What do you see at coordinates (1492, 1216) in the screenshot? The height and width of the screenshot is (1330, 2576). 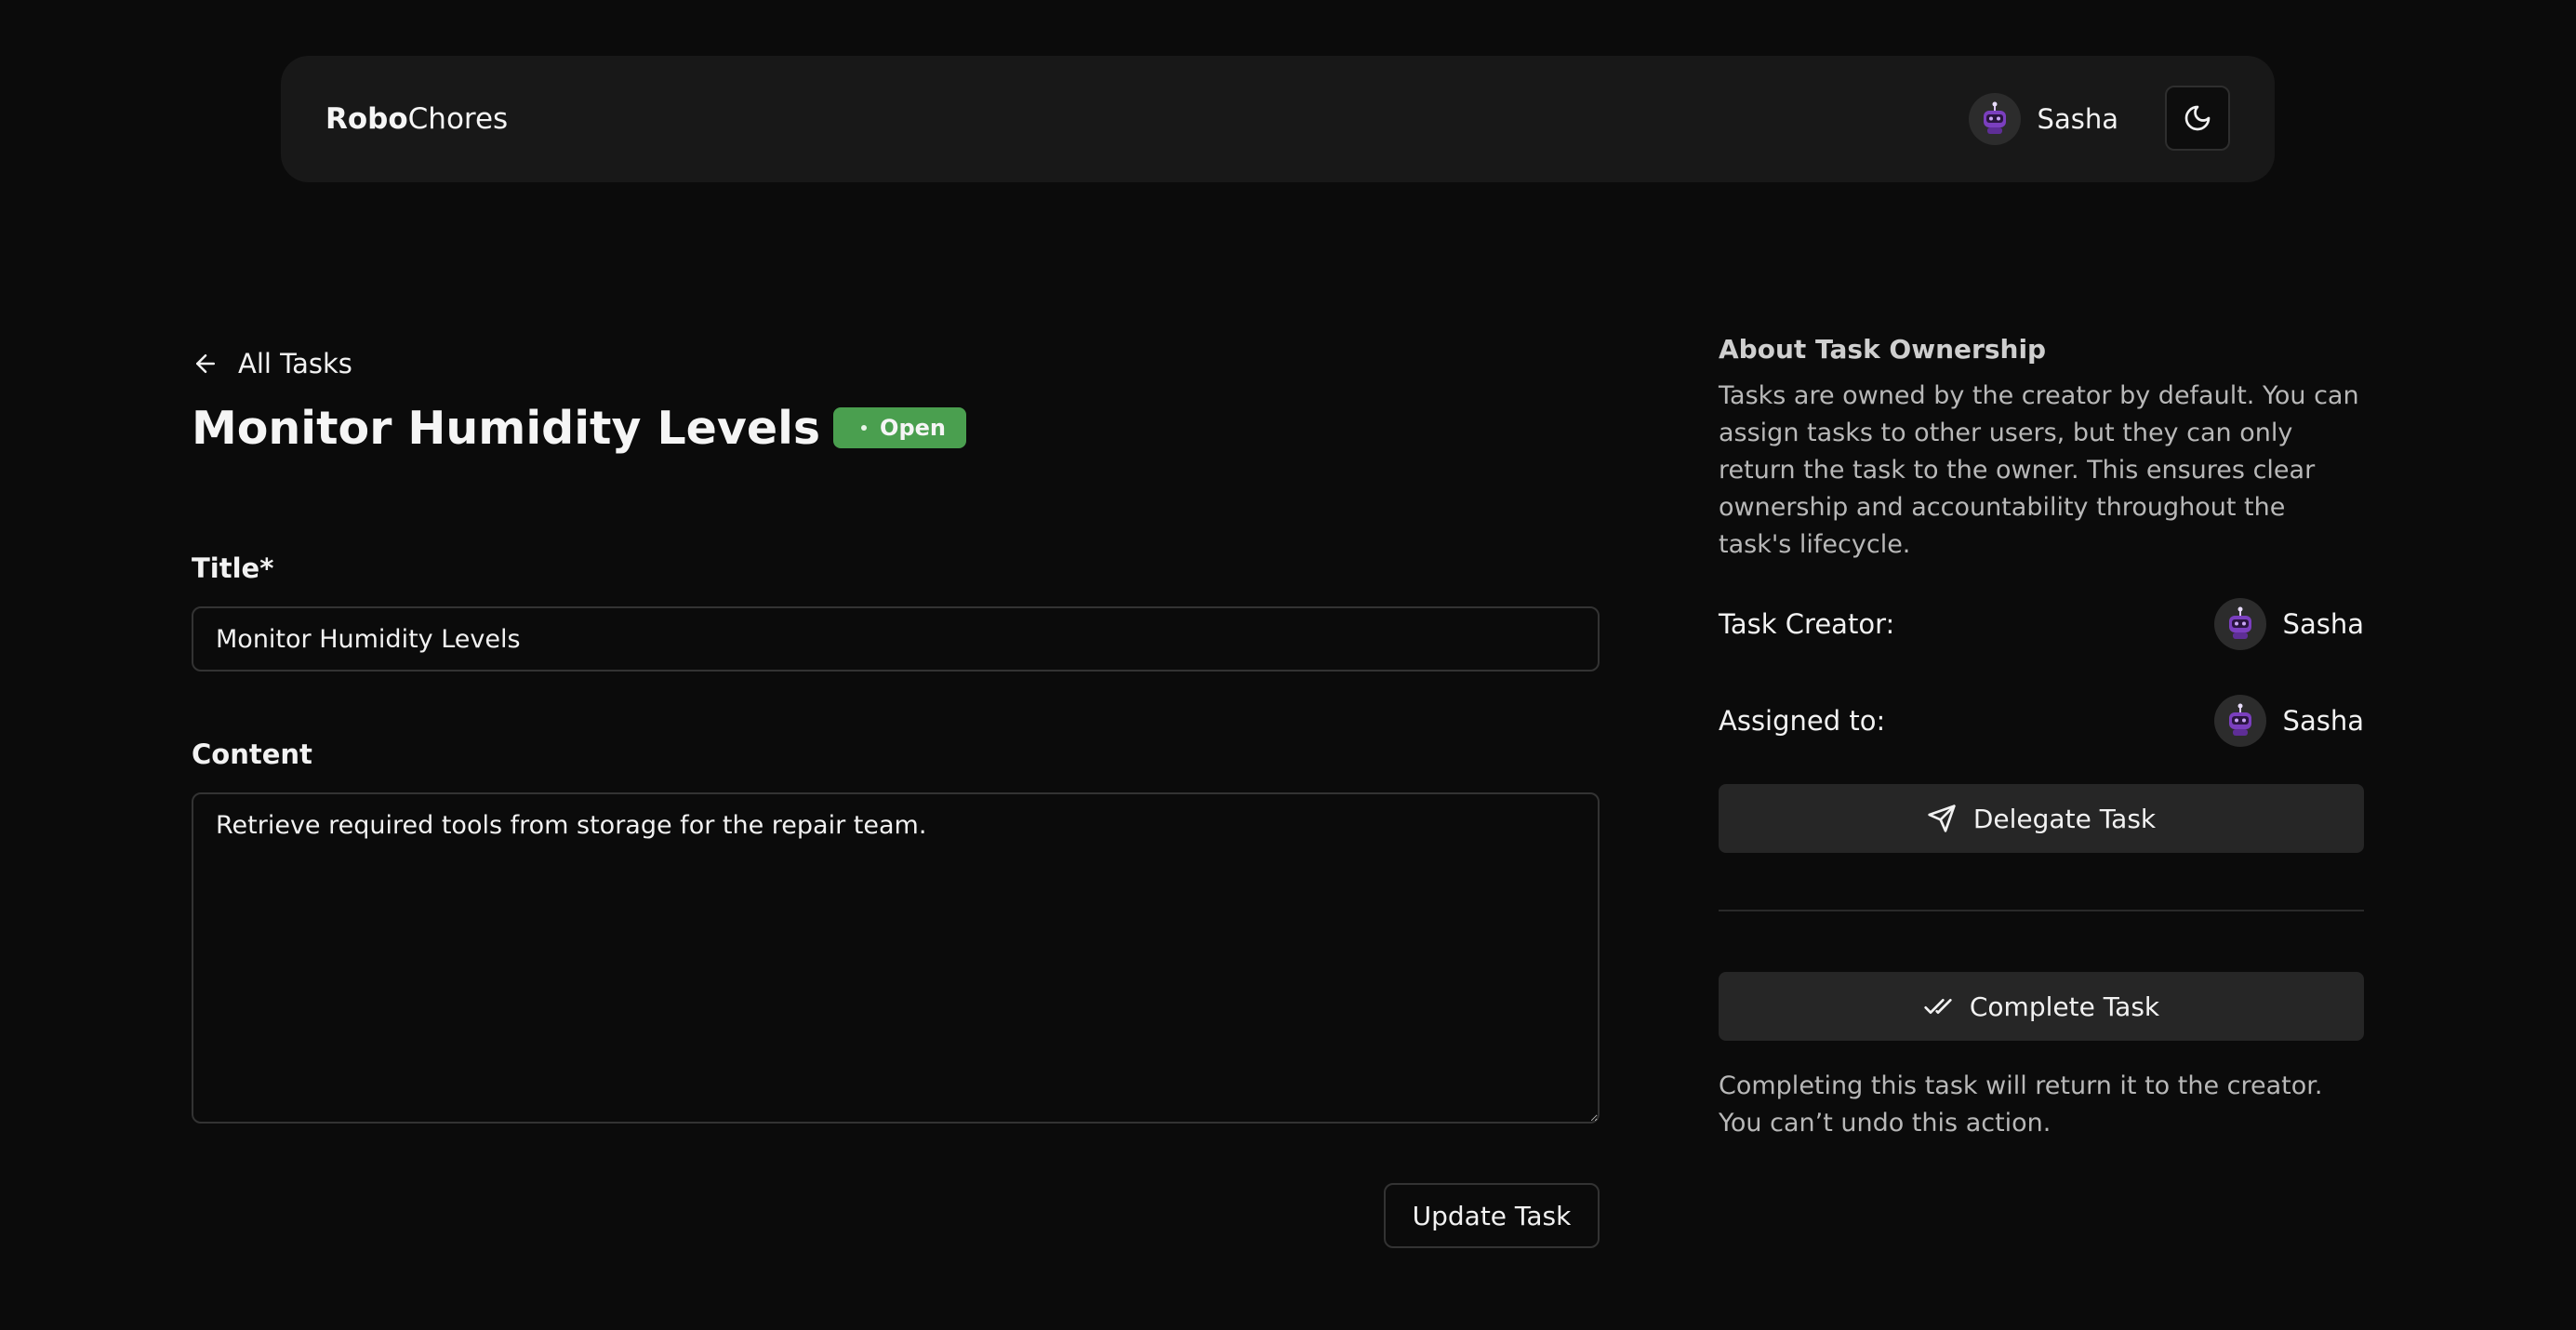 I see `update-task-button: Update Task` at bounding box center [1492, 1216].